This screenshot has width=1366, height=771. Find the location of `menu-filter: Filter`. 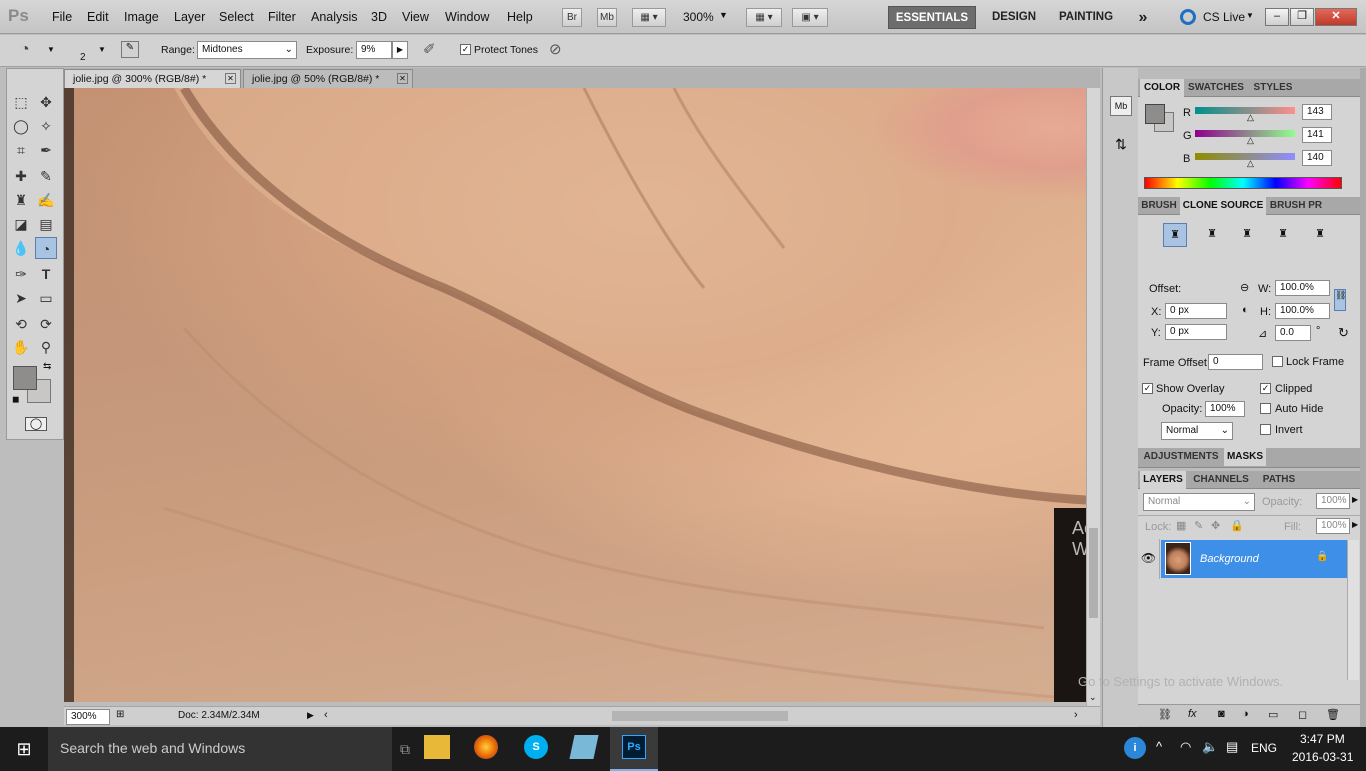

menu-filter: Filter is located at coordinates (282, 17).